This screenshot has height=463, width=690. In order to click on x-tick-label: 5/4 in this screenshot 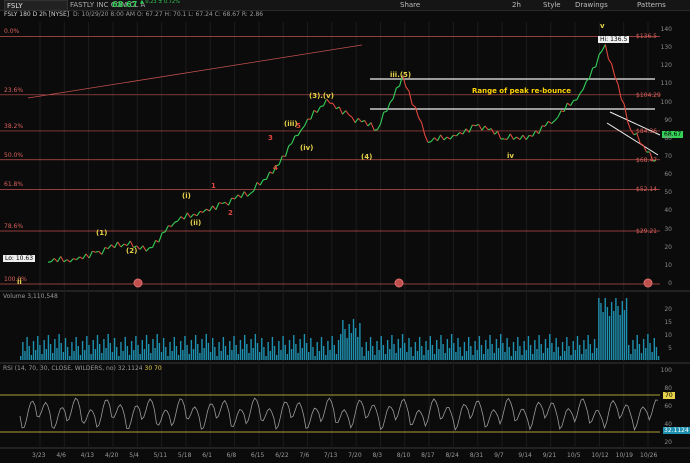, I will do `click(134, 455)`.